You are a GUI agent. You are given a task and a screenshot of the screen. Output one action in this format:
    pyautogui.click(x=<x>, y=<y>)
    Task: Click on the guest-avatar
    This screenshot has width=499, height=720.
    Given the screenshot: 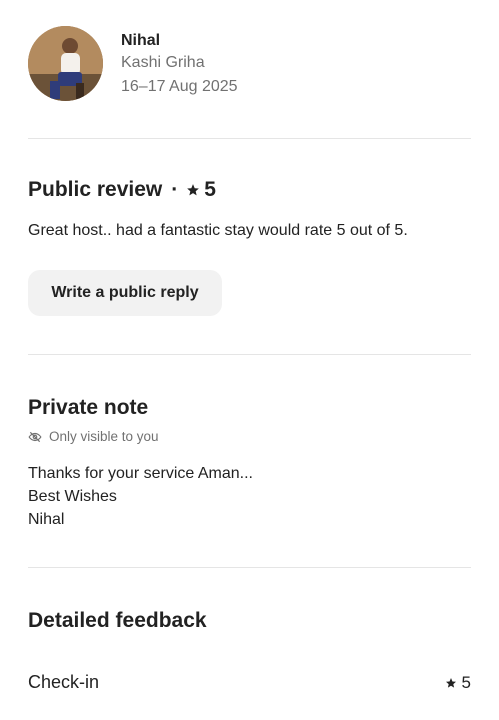 What is the action you would take?
    pyautogui.click(x=65, y=63)
    